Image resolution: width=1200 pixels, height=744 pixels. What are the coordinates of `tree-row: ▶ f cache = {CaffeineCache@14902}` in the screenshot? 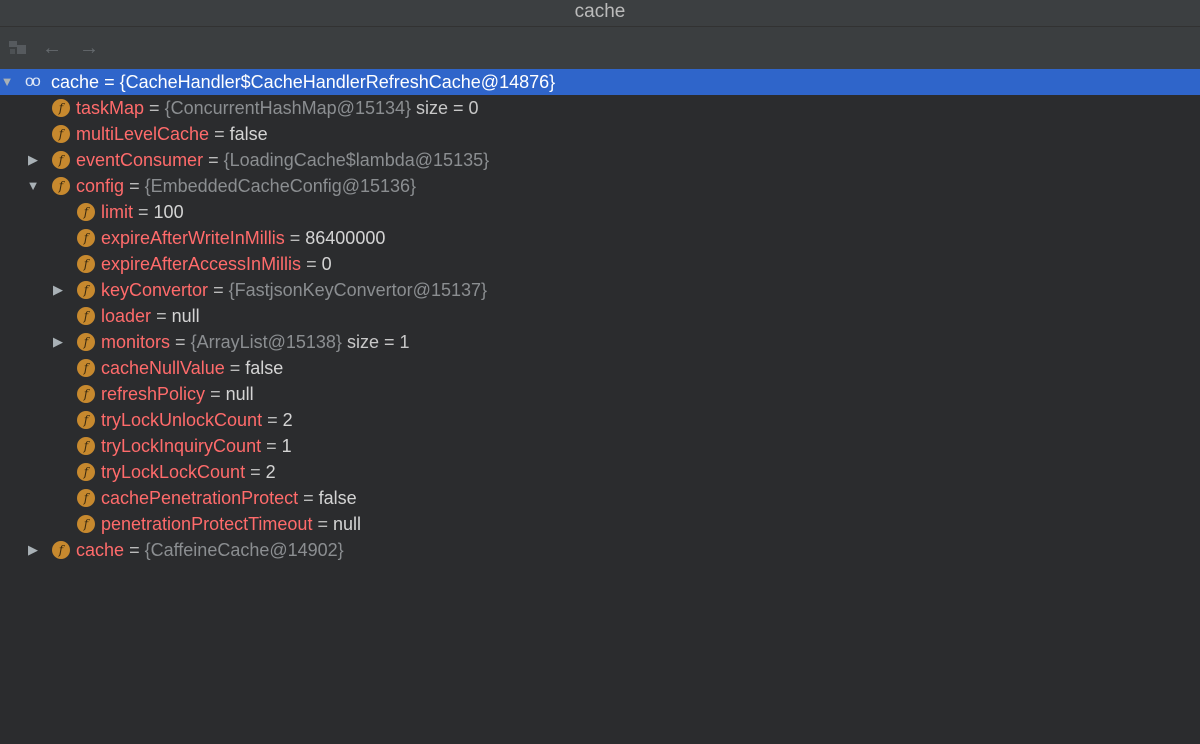 It's located at (600, 550).